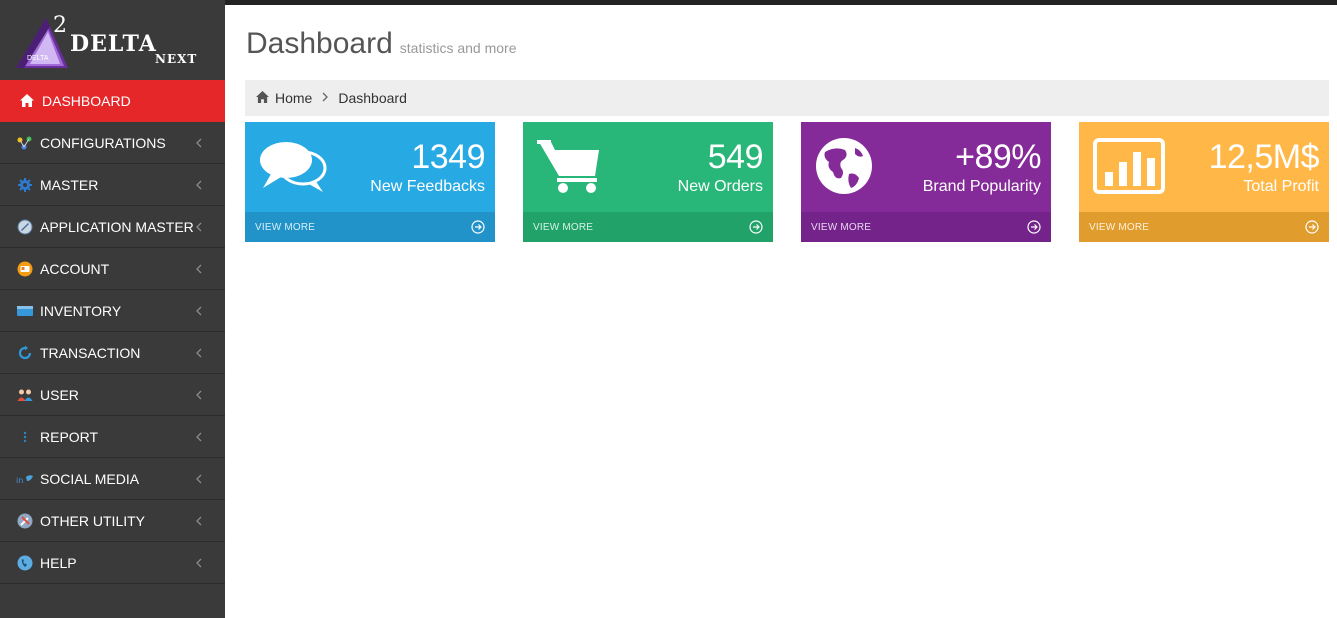 This screenshot has width=1337, height=618. I want to click on logo: 2 DELTA NEXT DELTA, so click(112, 42).